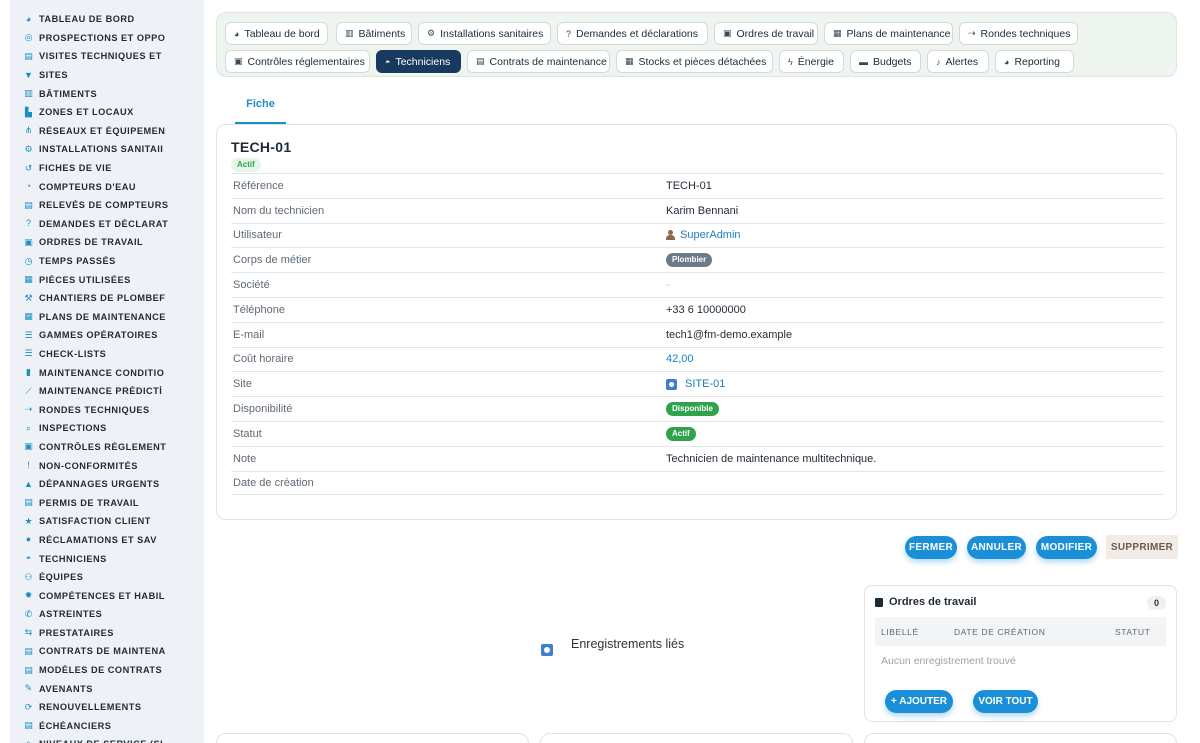 Image resolution: width=1200 pixels, height=743 pixels. What do you see at coordinates (102, 372) in the screenshot?
I see `sidebar-item-label: MAINTENANCE CONDITIO` at bounding box center [102, 372].